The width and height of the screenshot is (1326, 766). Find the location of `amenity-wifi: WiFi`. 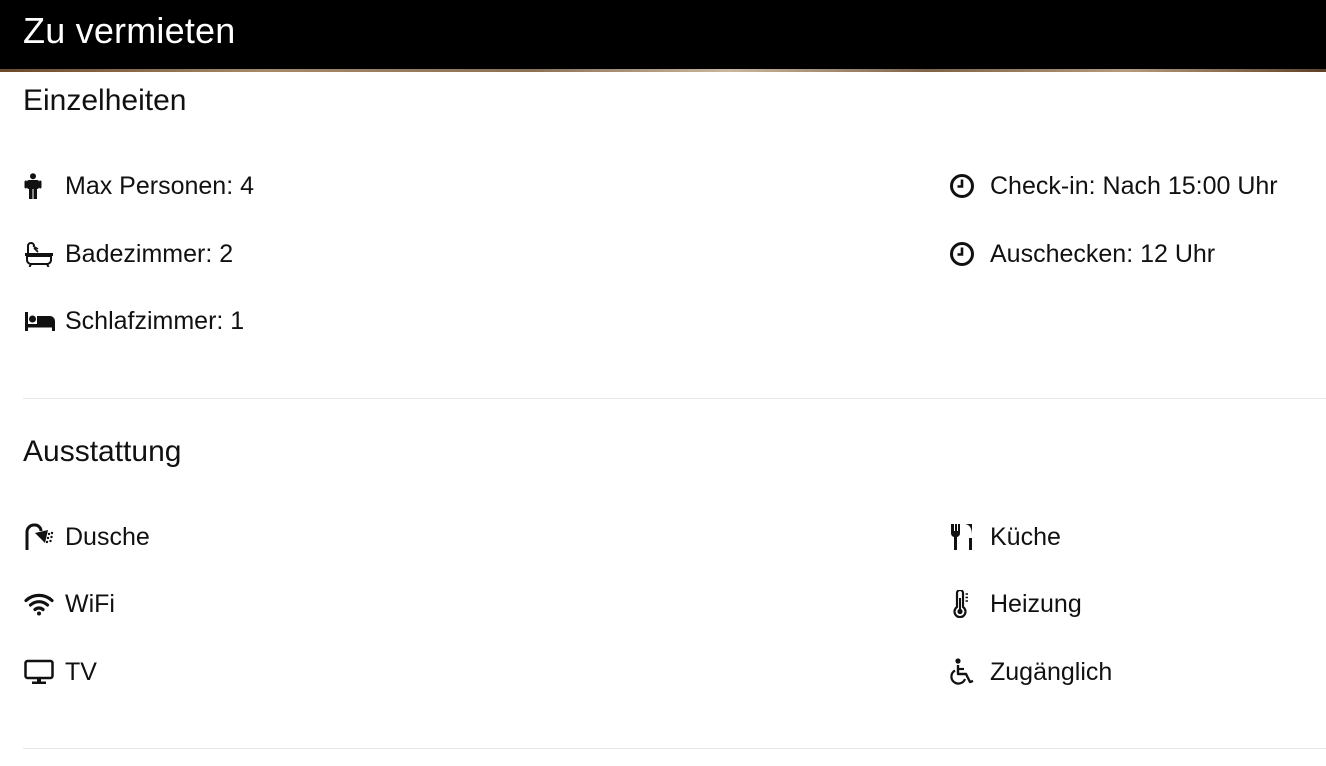

amenity-wifi: WiFi is located at coordinates (69, 604).